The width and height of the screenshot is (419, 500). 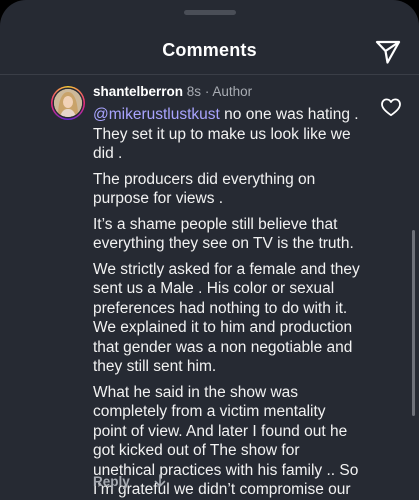 I want to click on reply-button: Reply, so click(x=111, y=481).